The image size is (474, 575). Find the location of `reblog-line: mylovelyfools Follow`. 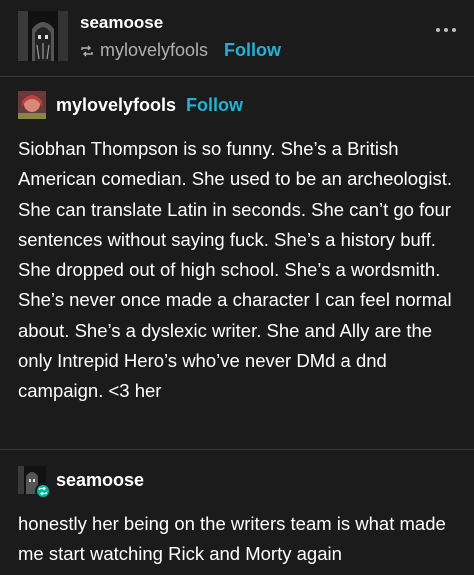

reblog-line: mylovelyfools Follow is located at coordinates (180, 50).